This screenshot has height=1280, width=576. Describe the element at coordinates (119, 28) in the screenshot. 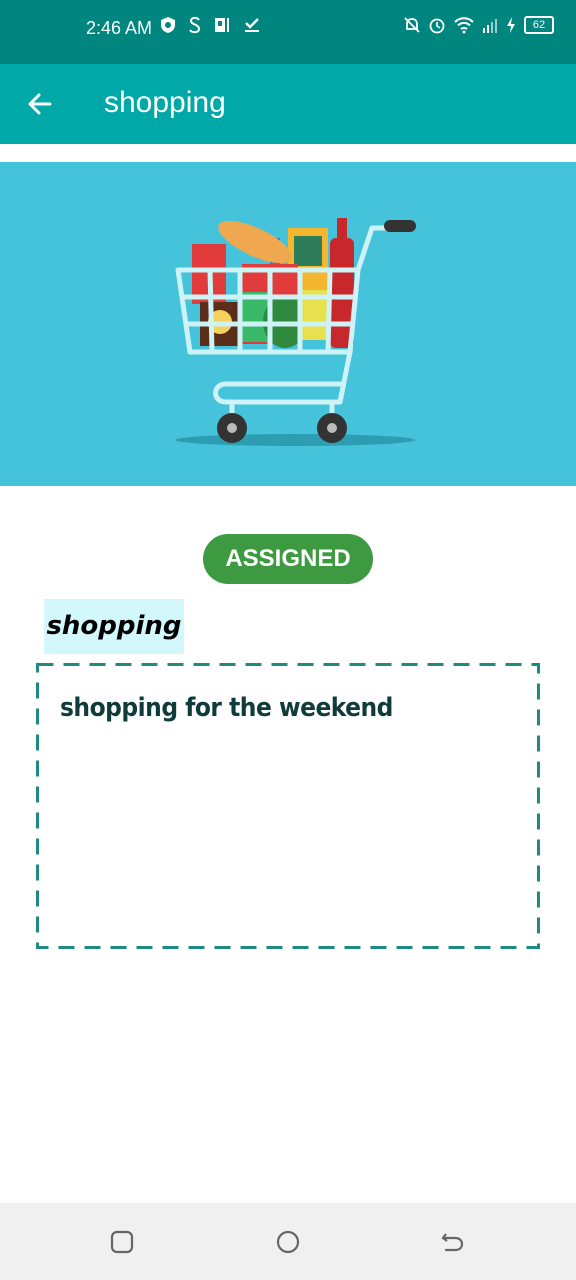

I see `status-time: 2:46 AM` at that location.